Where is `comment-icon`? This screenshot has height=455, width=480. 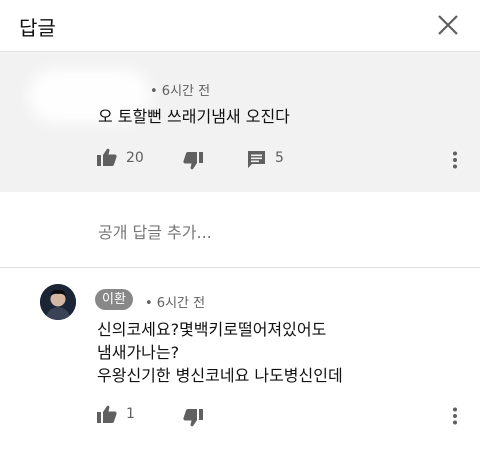 comment-icon is located at coordinates (256, 159).